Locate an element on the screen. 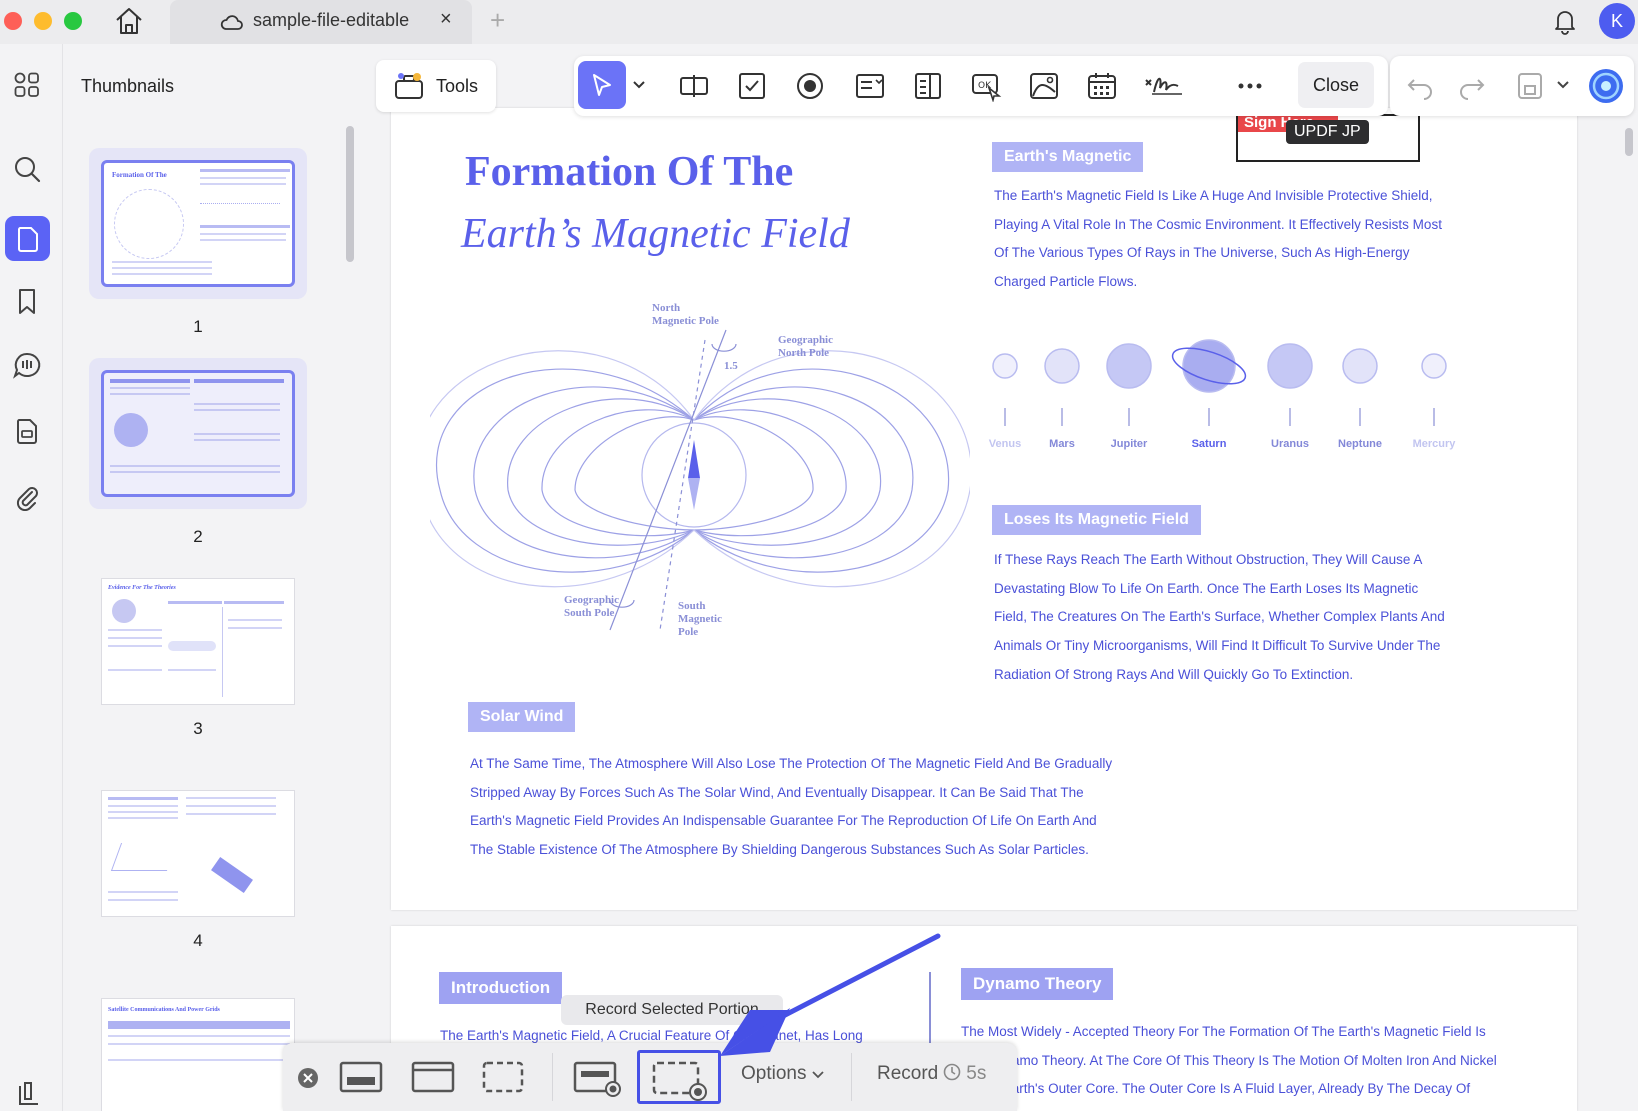 This screenshot has height=1111, width=1638. capture-selected-portion-icon is located at coordinates (503, 1077).